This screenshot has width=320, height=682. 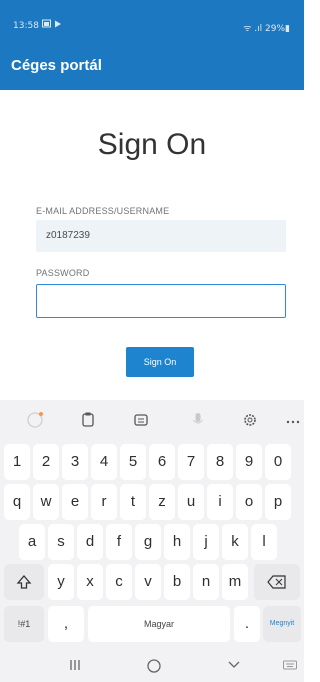 What do you see at coordinates (32, 542) in the screenshot?
I see `key-a: a` at bounding box center [32, 542].